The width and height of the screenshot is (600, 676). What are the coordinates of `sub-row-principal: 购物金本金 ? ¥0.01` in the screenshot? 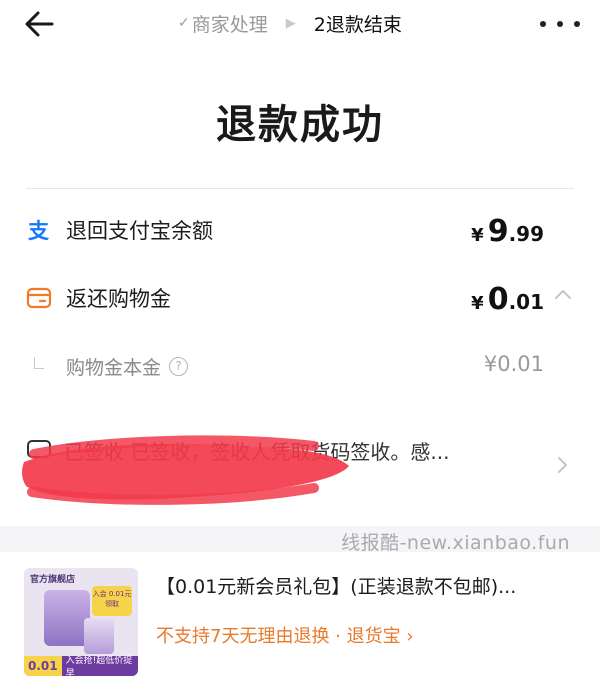 It's located at (304, 366).